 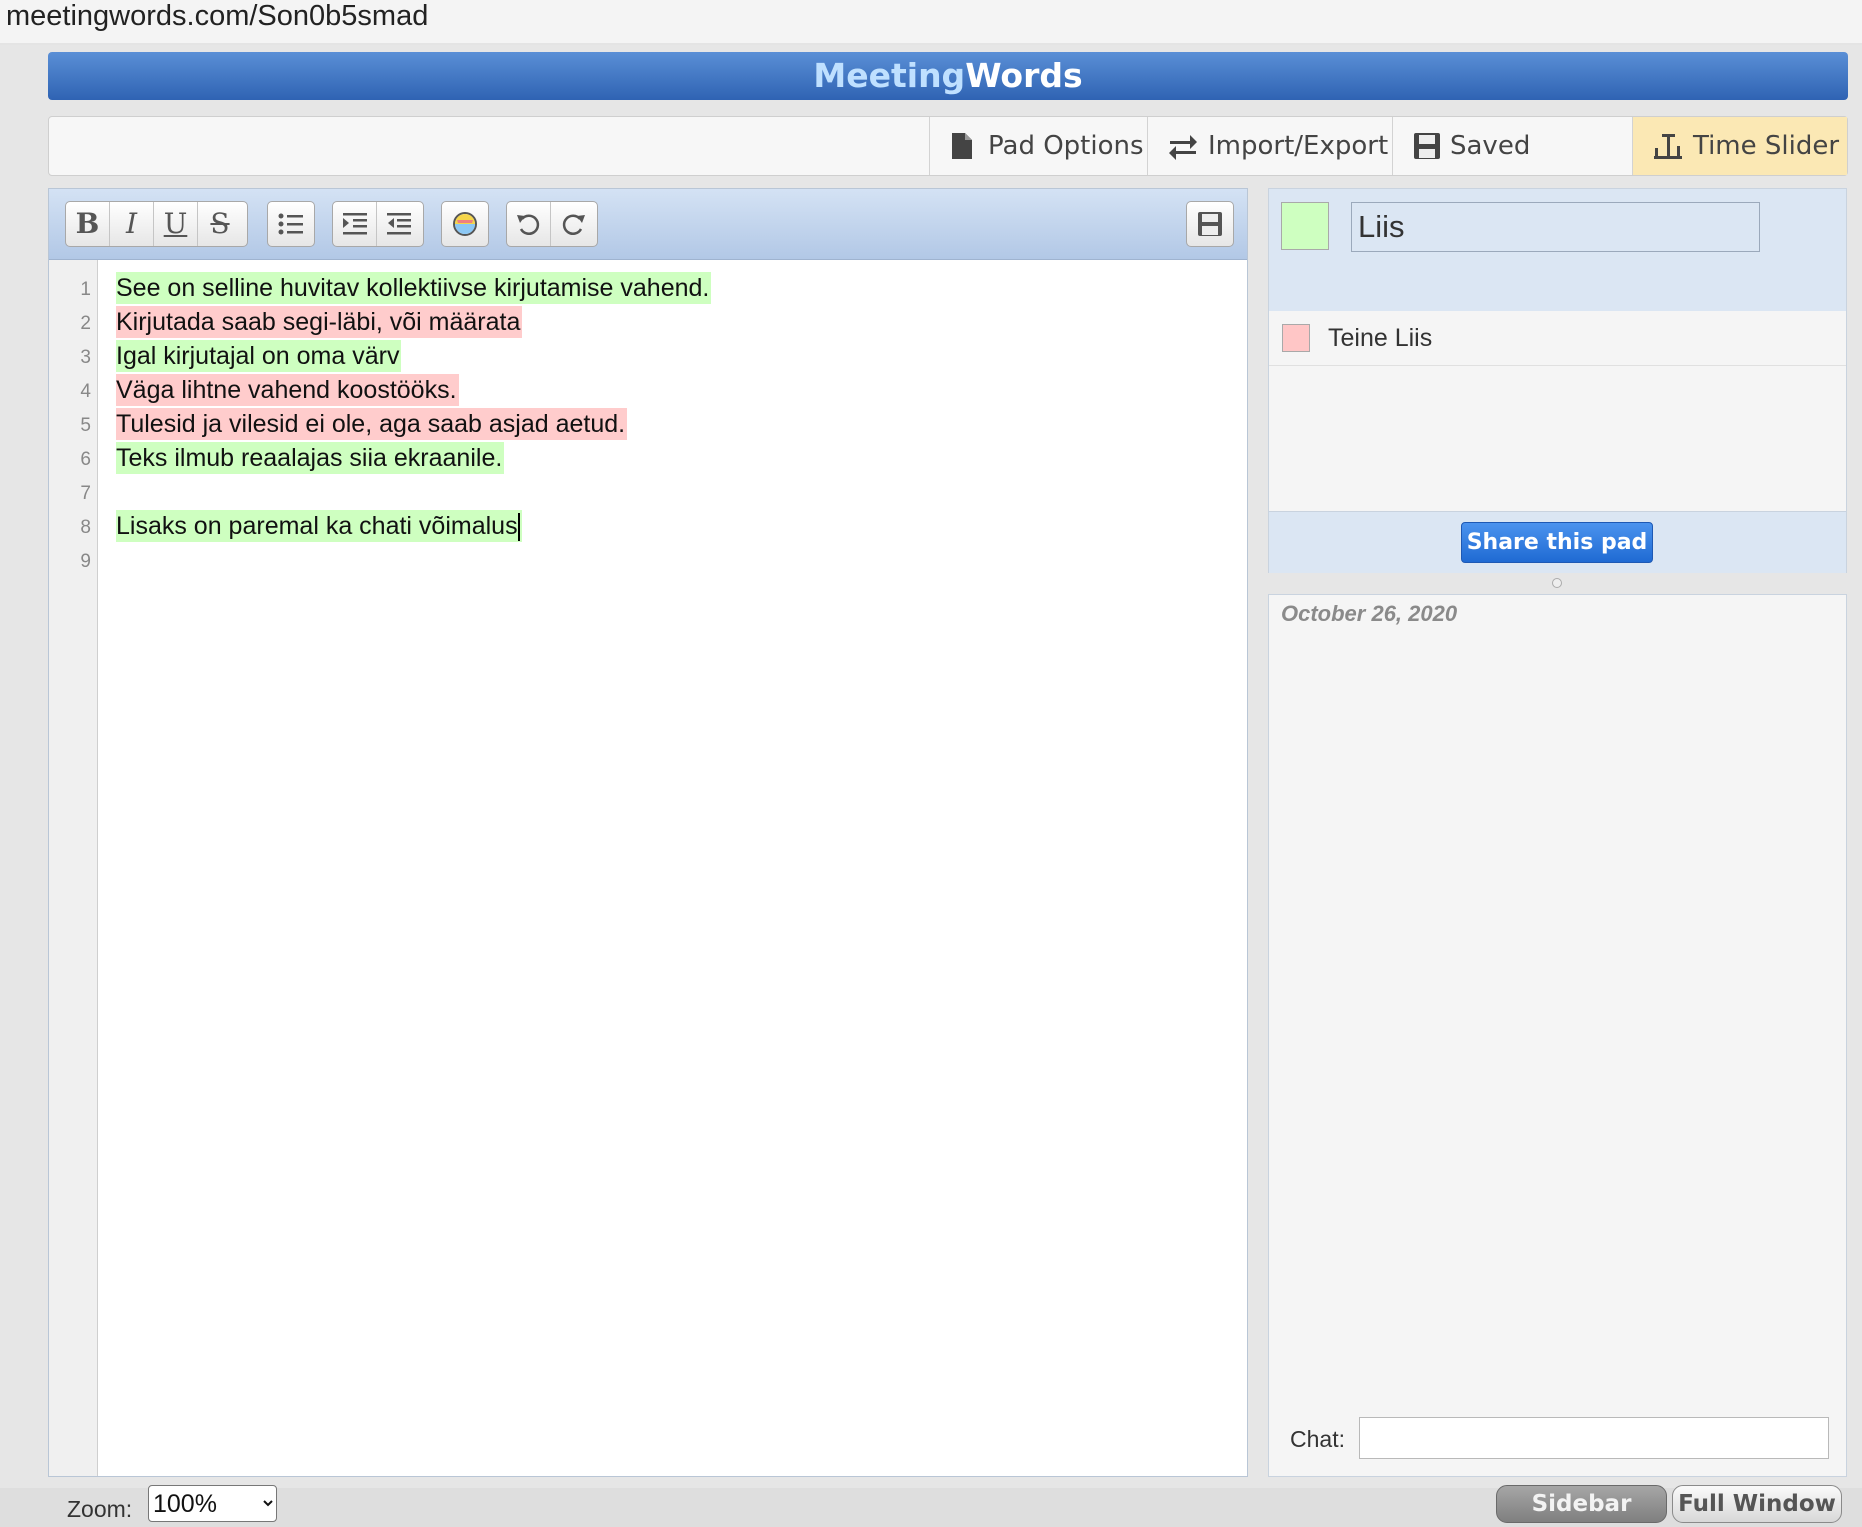 I want to click on pad-line: Igal kirjutajal on oma värv, so click(x=259, y=356).